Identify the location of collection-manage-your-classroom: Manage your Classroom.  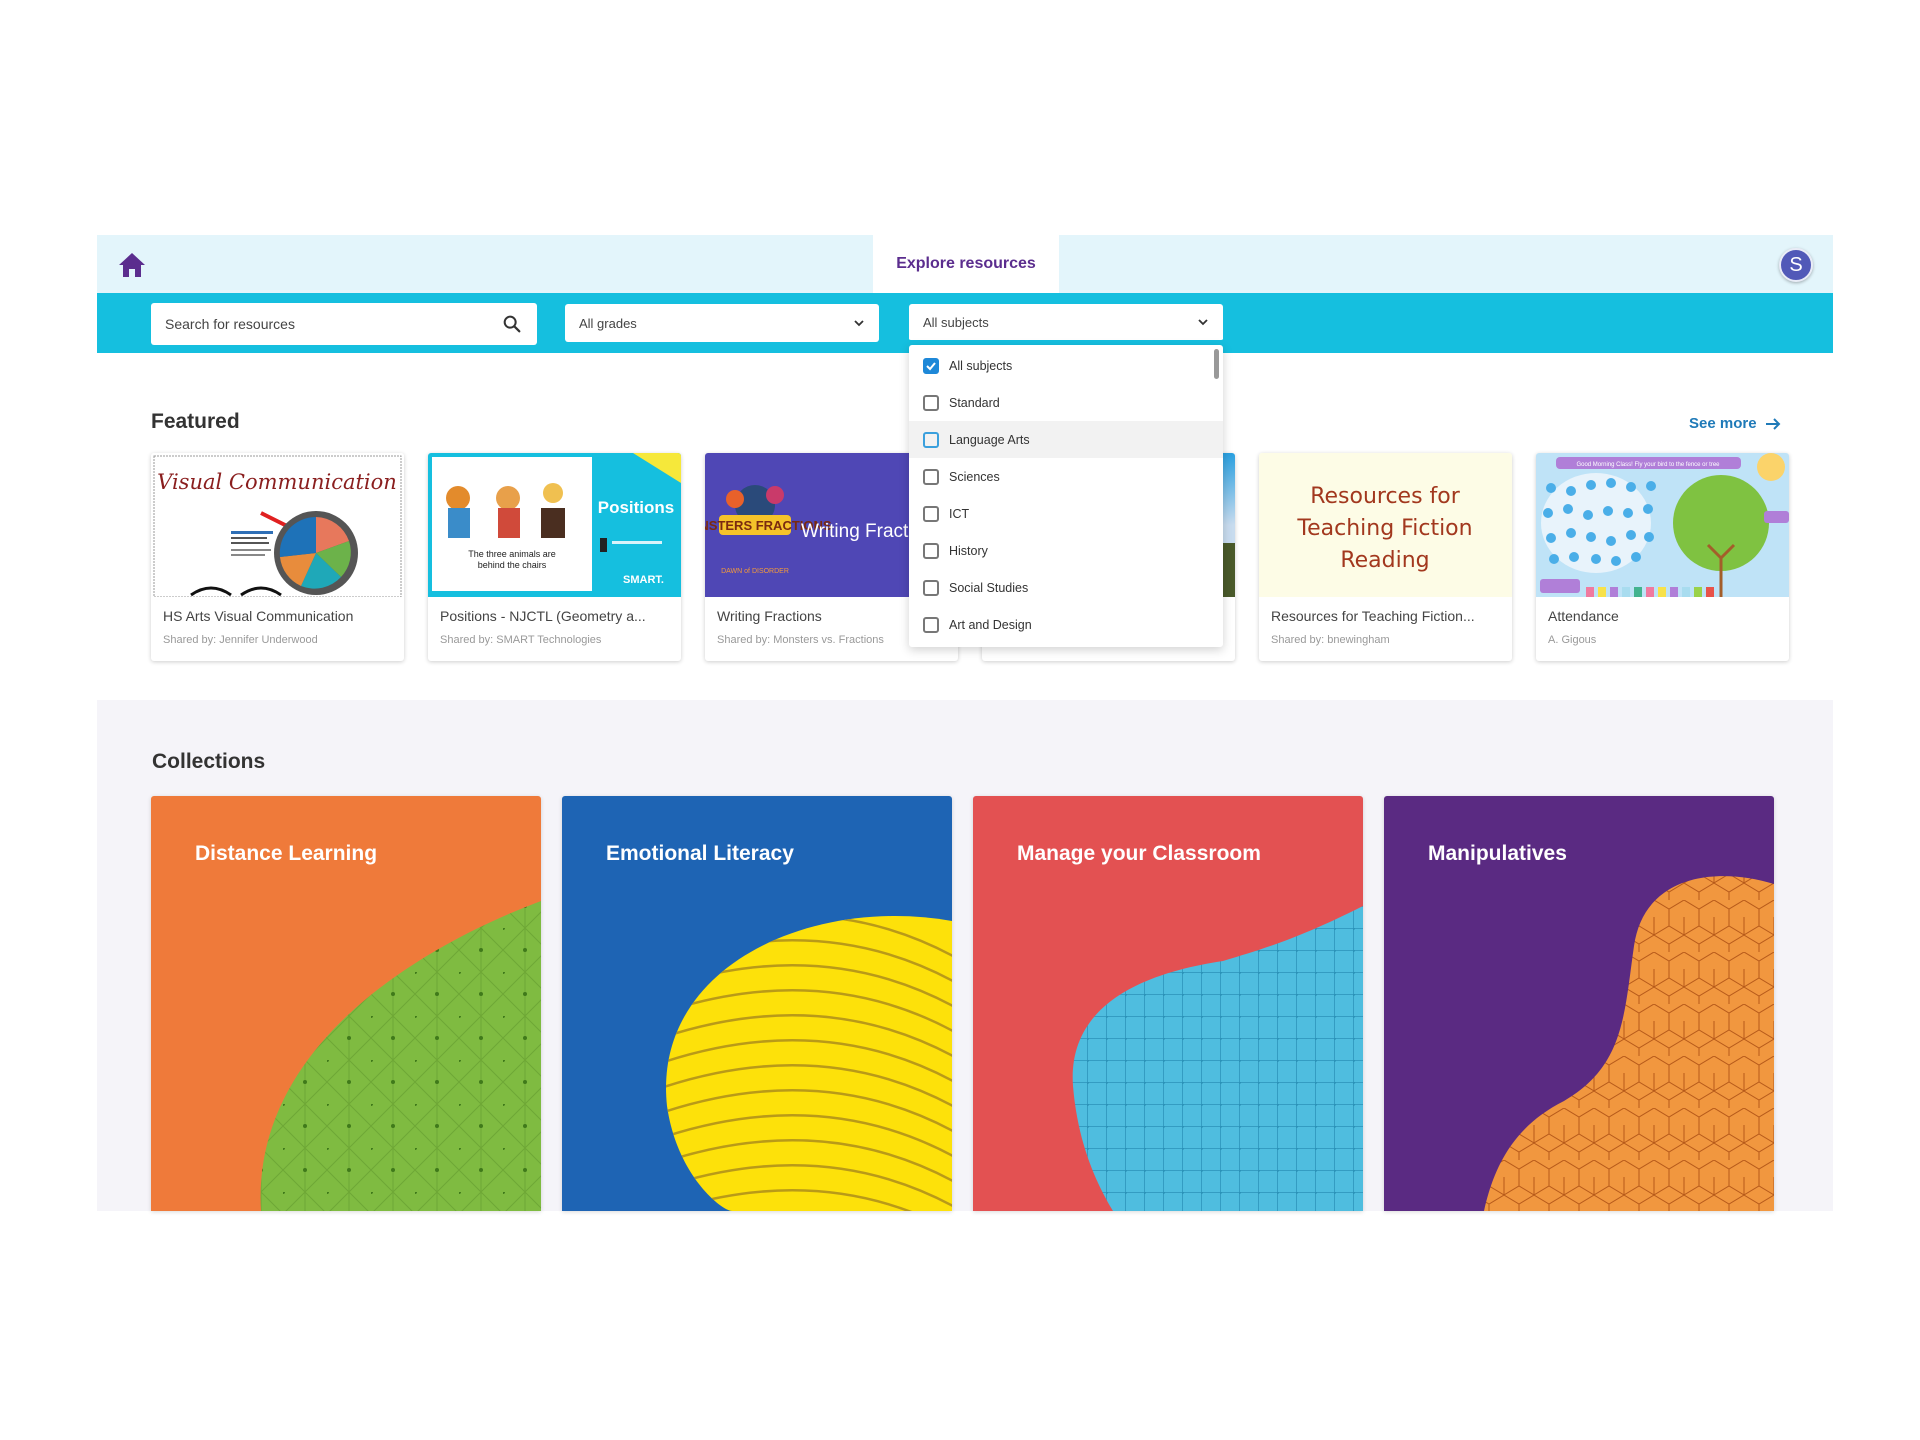
(1168, 1003).